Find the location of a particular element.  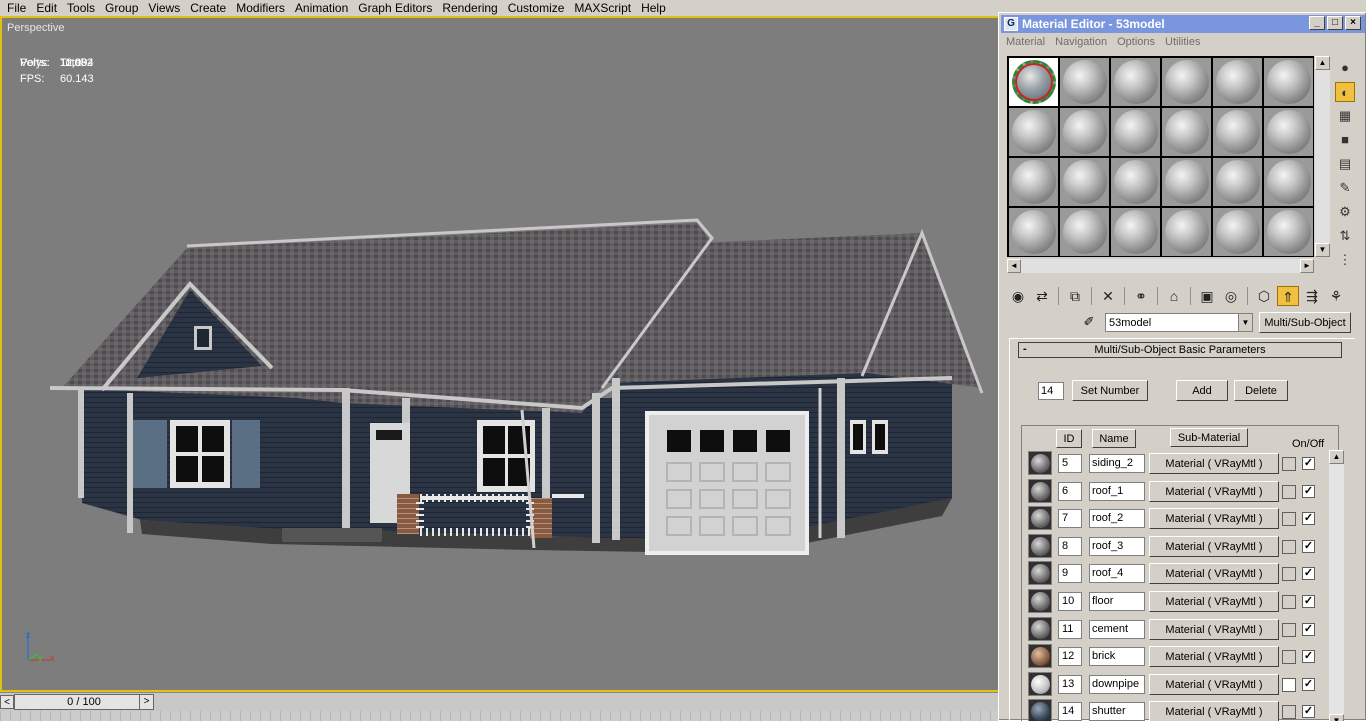

time-slider: < 0 / 100 > is located at coordinates (77, 702).